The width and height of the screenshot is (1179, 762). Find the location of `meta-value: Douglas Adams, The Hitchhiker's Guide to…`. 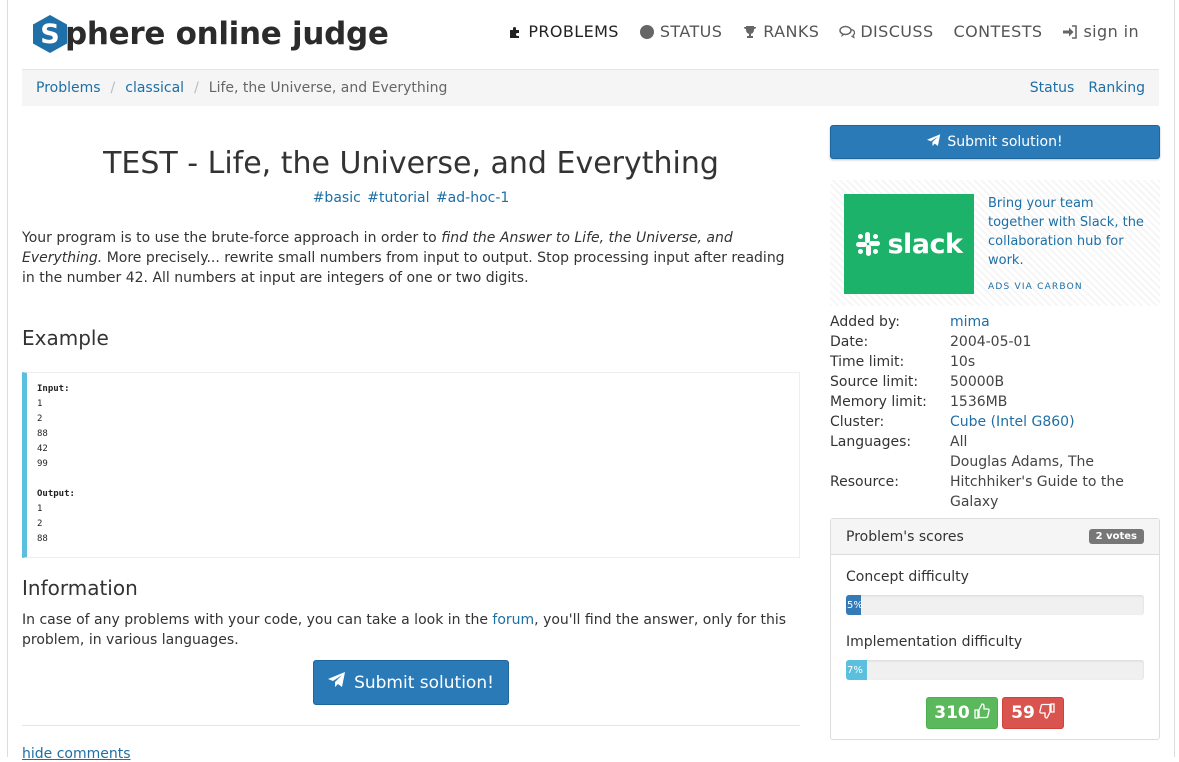

meta-value: Douglas Adams, The Hitchhiker's Guide to… is located at coordinates (1037, 482).